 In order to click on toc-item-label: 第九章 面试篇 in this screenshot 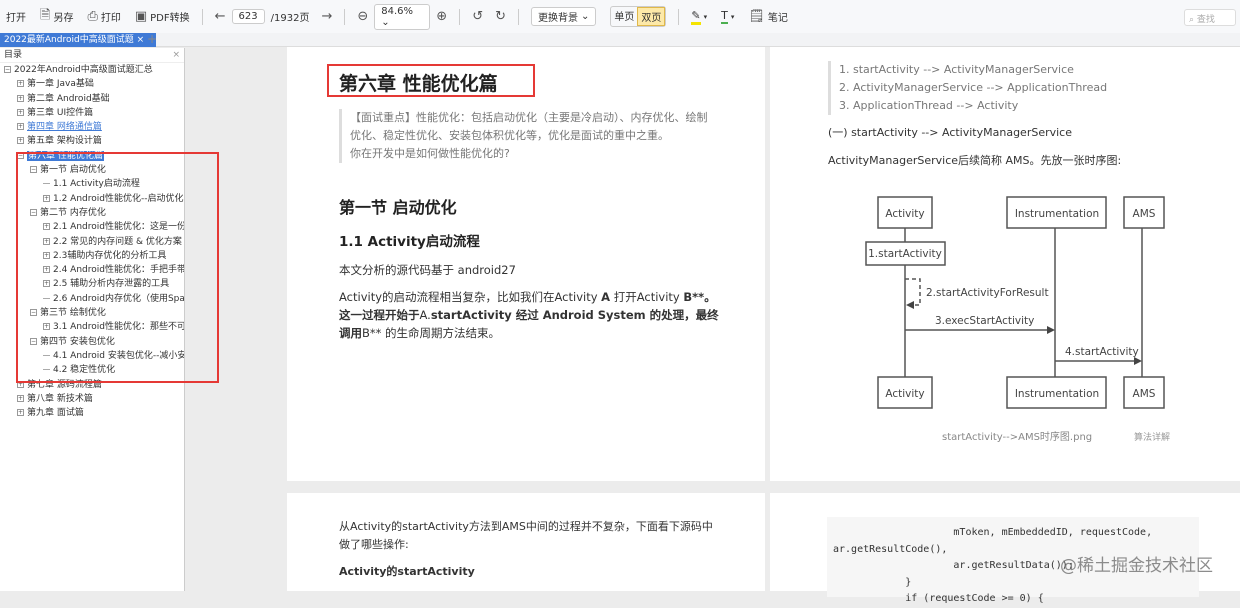, I will do `click(55, 413)`.